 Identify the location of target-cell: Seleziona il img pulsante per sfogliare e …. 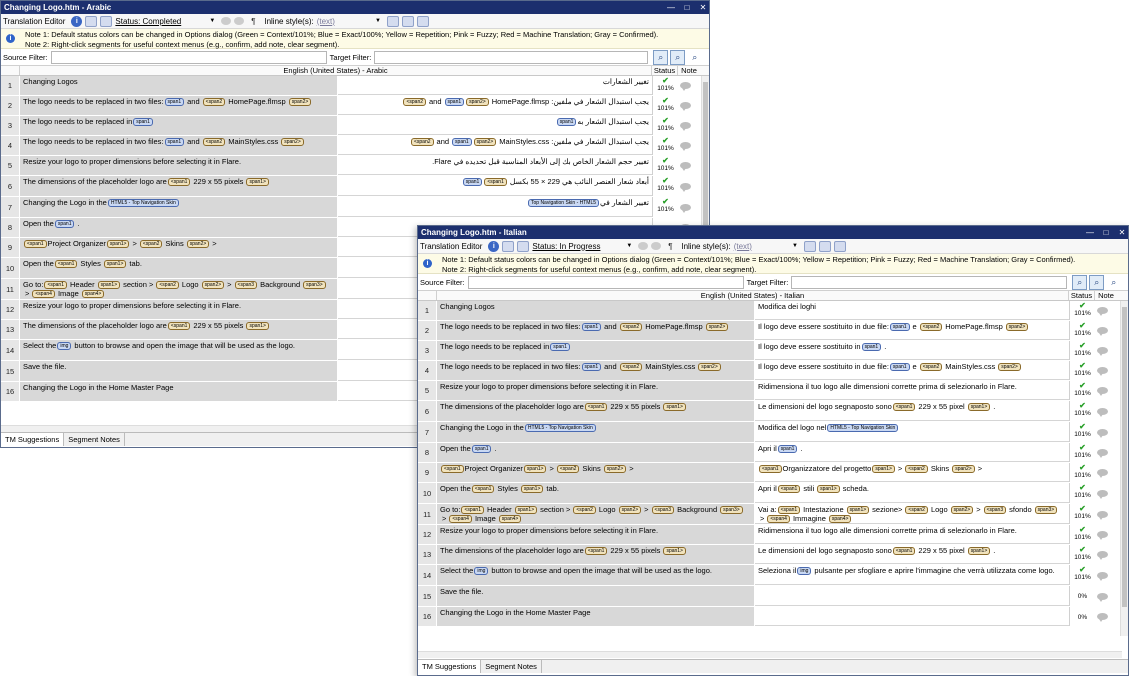
(912, 575).